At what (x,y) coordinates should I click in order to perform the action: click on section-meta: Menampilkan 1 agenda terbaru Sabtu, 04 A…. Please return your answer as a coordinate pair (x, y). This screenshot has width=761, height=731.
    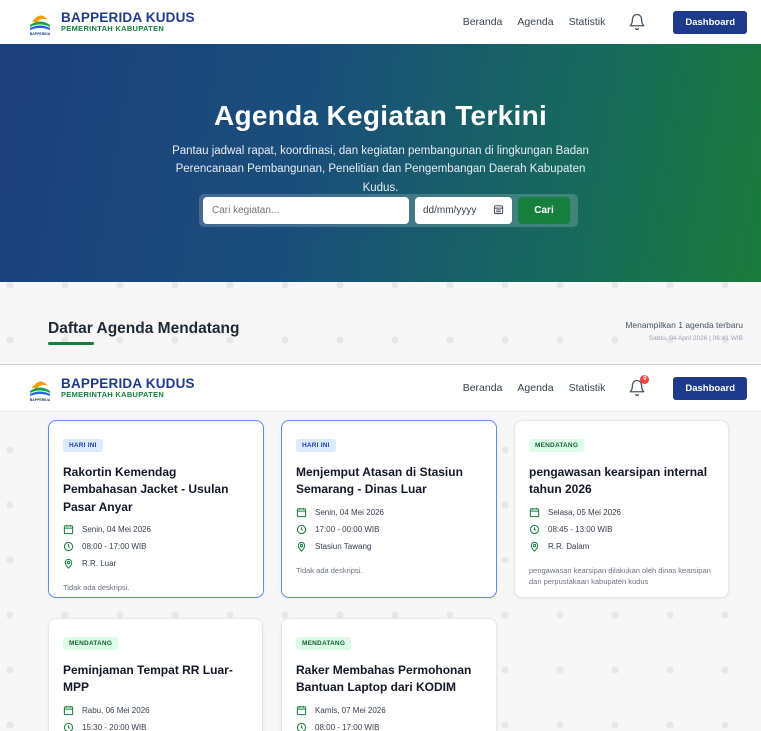
    Looking at the image, I should click on (684, 331).